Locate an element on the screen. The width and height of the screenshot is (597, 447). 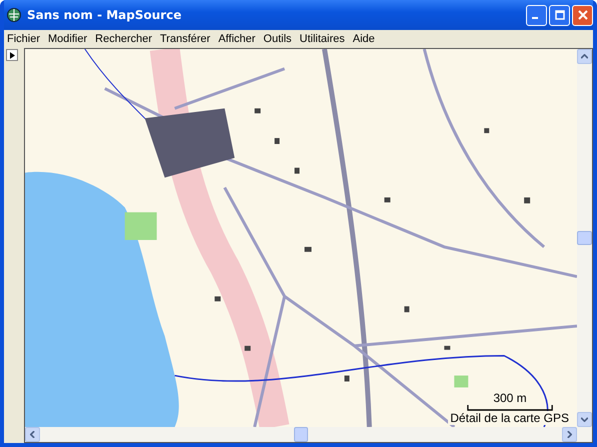
vertical-scrollbar is located at coordinates (584, 238).